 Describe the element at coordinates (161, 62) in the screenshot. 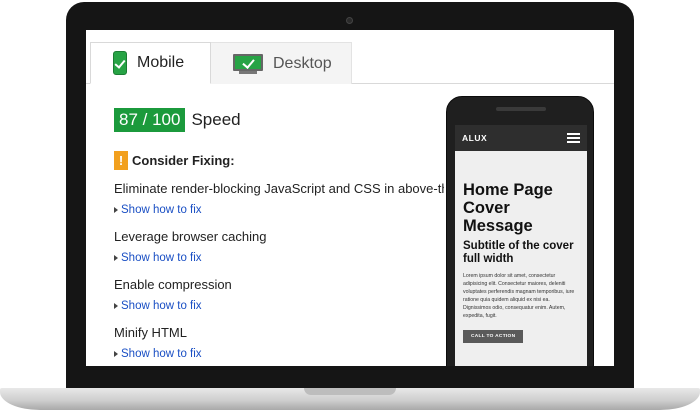

I see `tab-mobile-label: Mobile` at that location.